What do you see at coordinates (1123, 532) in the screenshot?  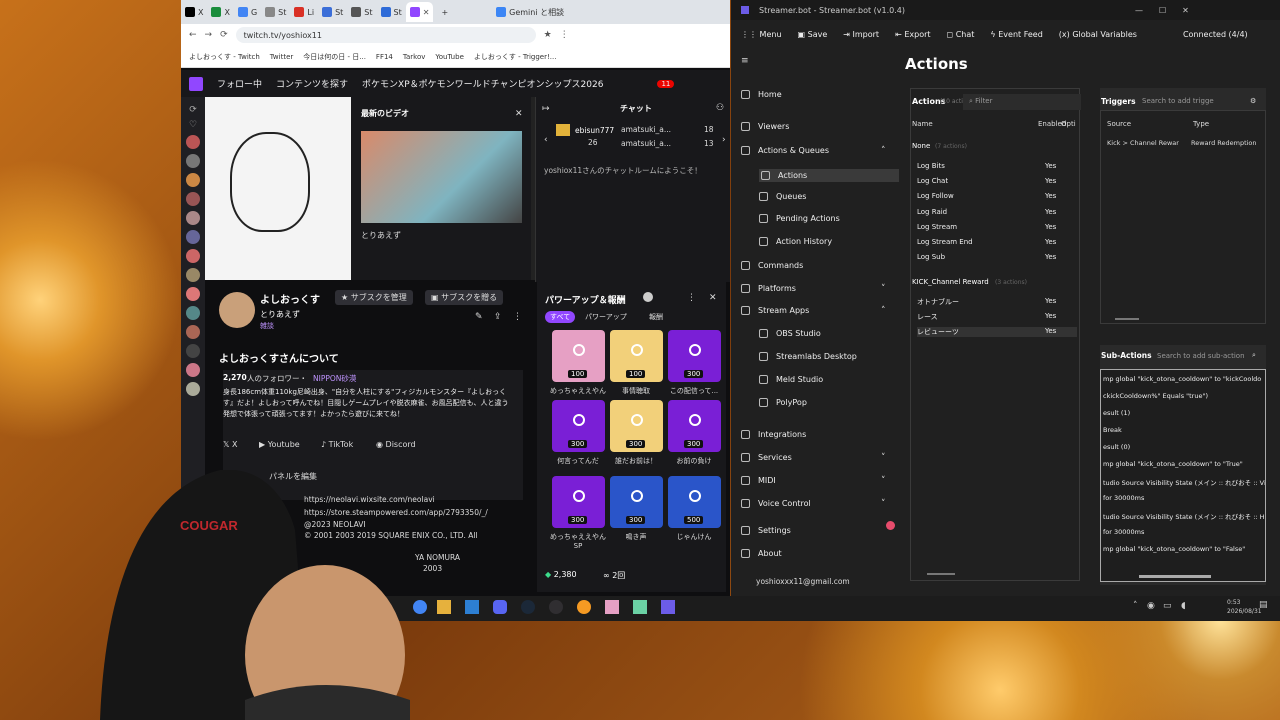 I see `subaction-line: for 30000ms` at bounding box center [1123, 532].